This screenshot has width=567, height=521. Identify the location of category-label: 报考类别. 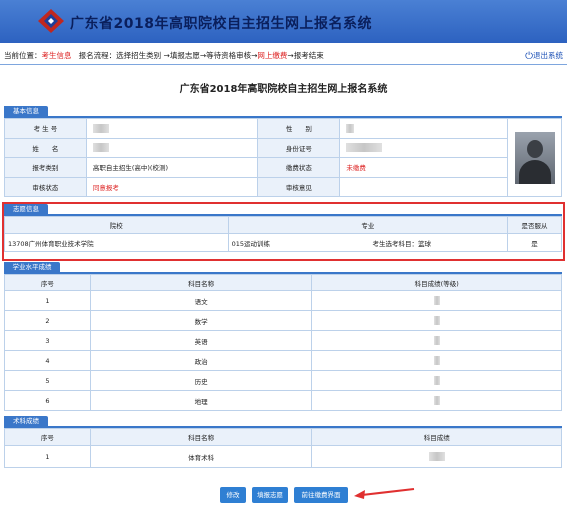
(45, 167).